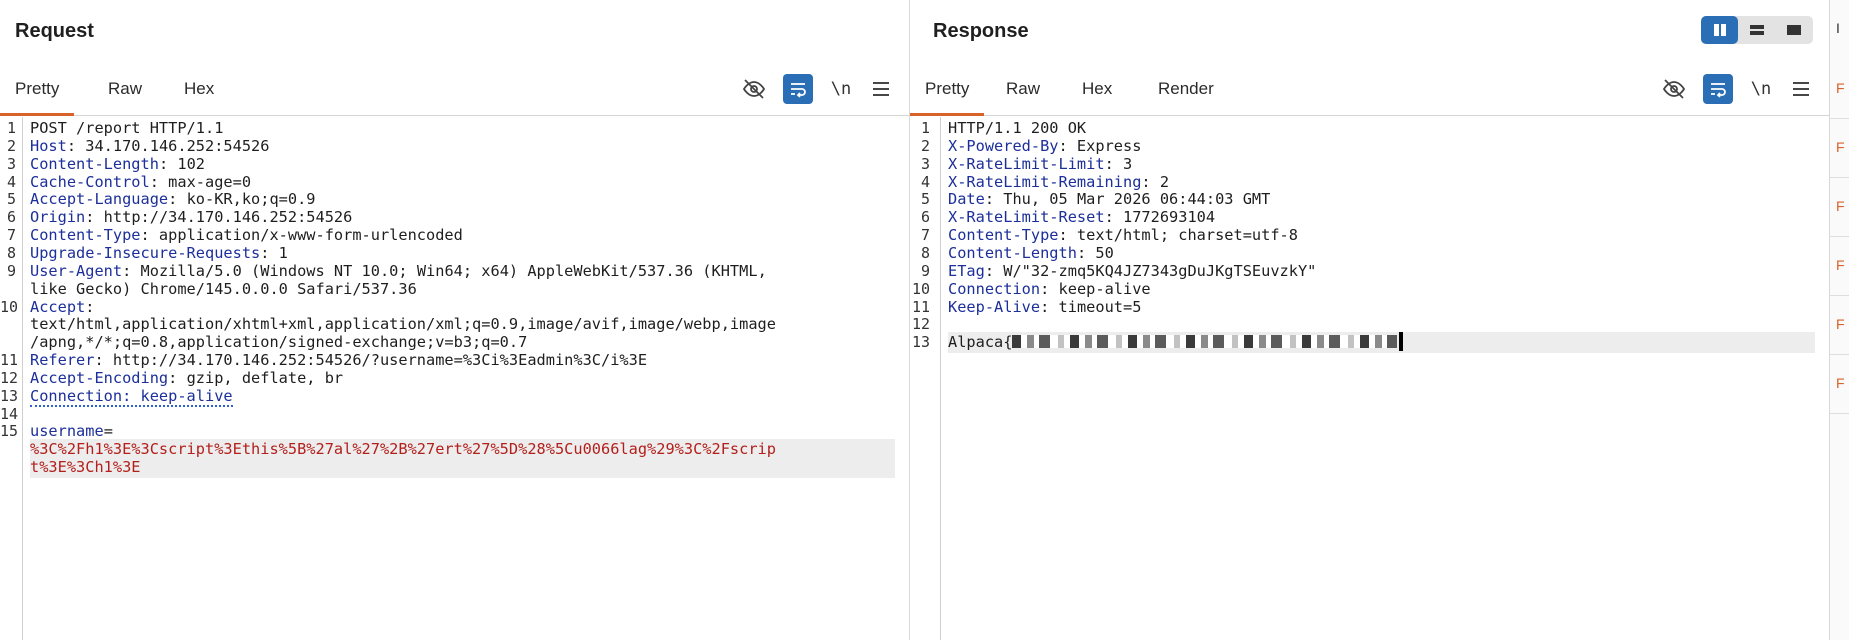 The width and height of the screenshot is (1849, 640). I want to click on response-title: Response, so click(981, 31).